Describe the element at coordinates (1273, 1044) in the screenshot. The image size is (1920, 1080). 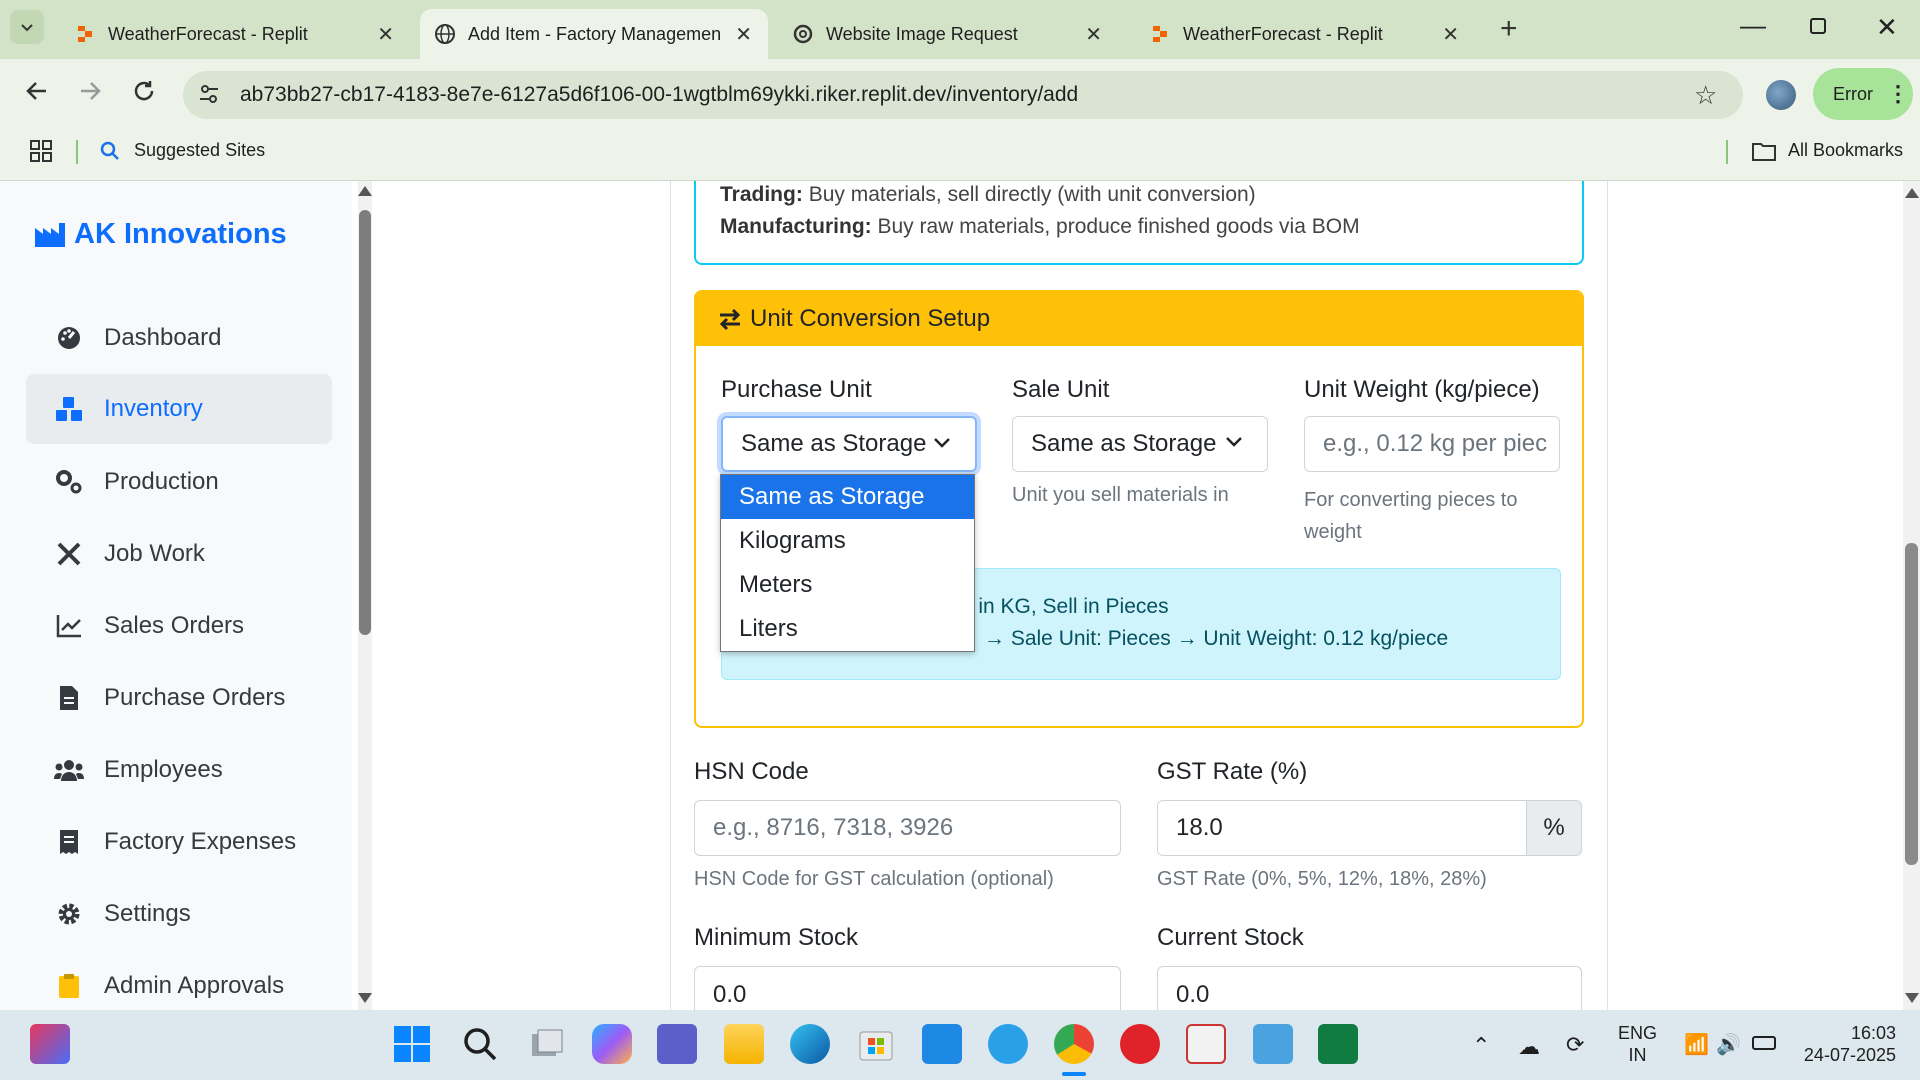
I see `notepad-icon` at that location.